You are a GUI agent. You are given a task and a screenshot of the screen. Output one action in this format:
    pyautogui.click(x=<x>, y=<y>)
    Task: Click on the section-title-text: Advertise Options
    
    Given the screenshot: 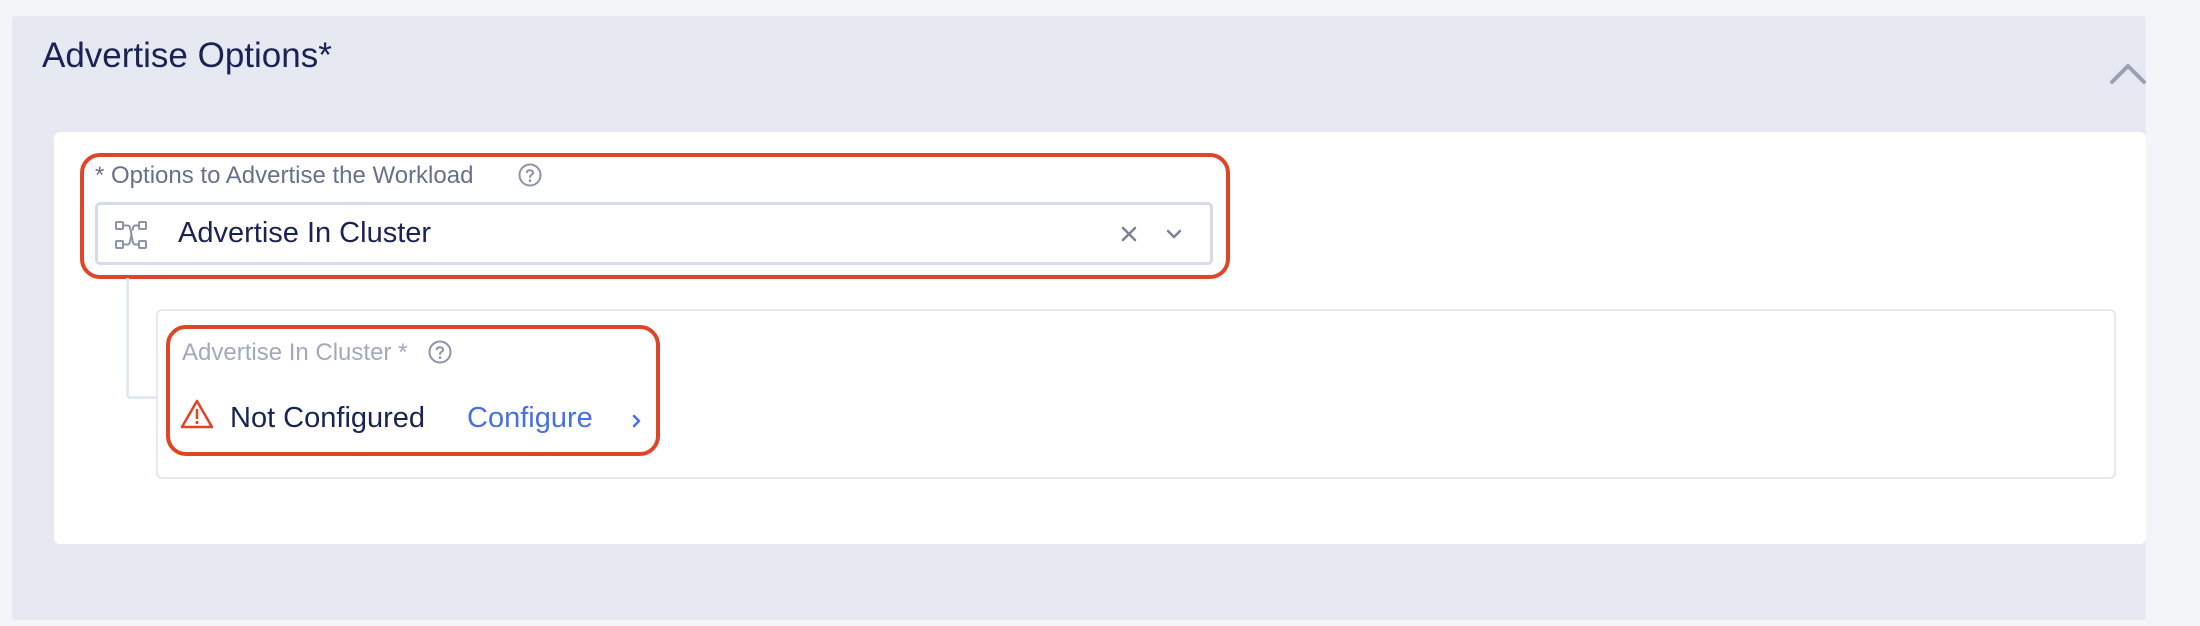 What is the action you would take?
    pyautogui.click(x=180, y=55)
    